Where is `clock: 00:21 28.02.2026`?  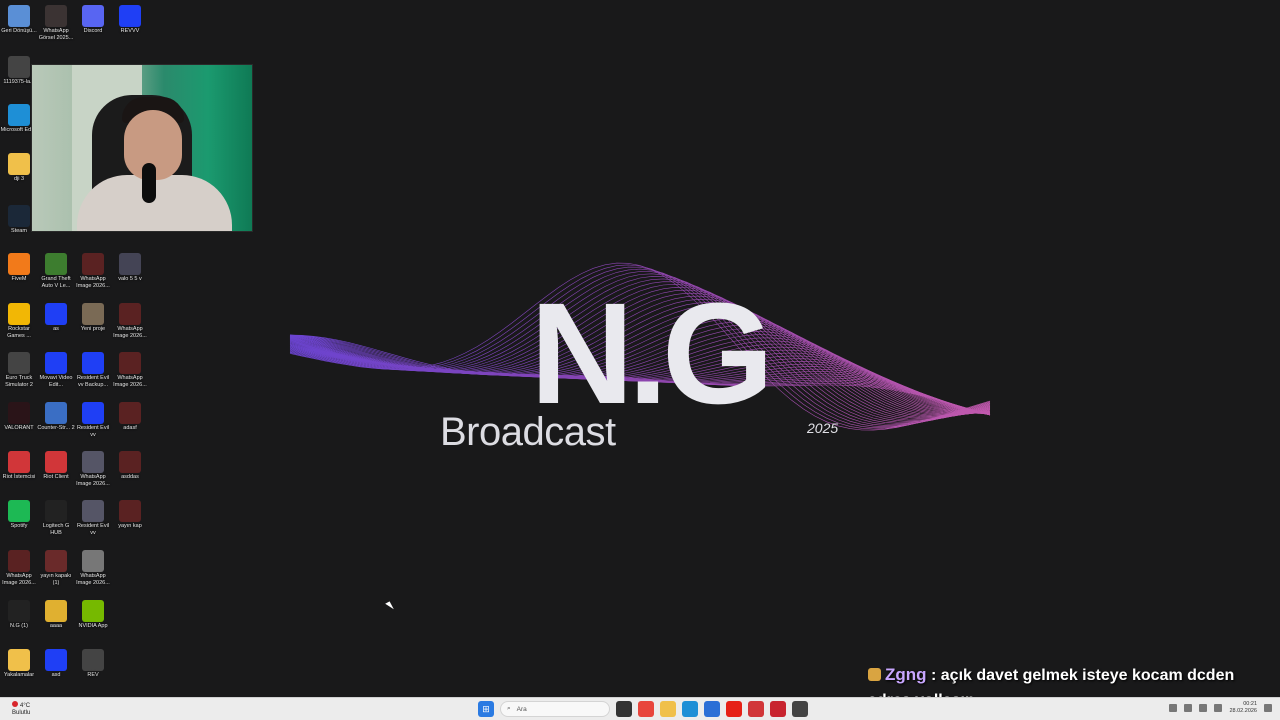
clock: 00:21 28.02.2026 is located at coordinates (1243, 708).